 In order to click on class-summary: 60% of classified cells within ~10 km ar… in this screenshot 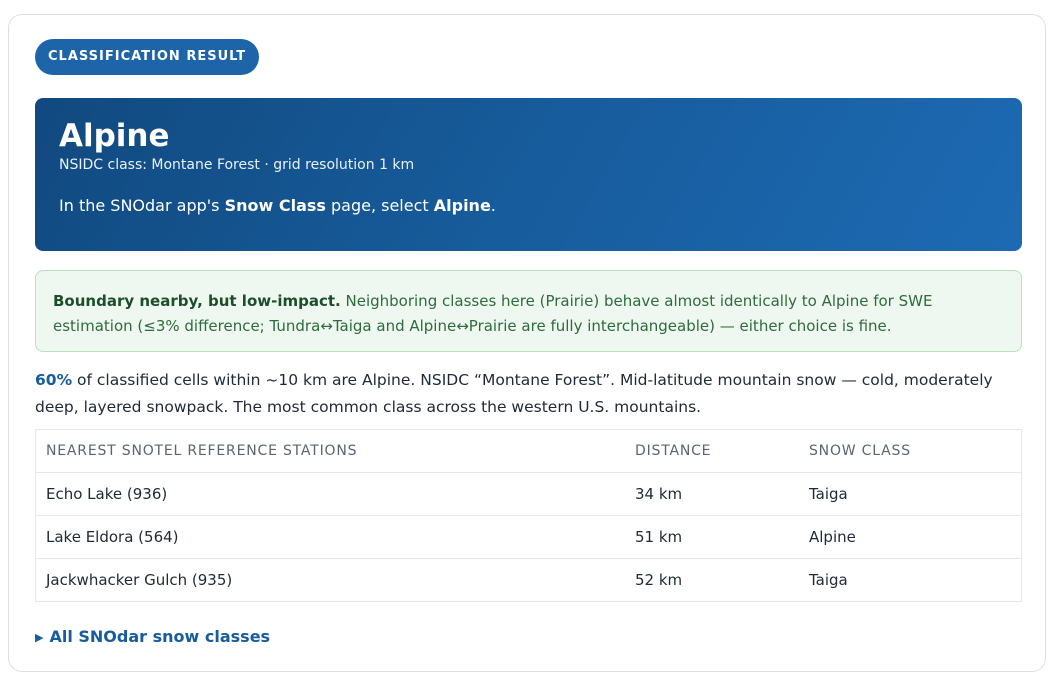, I will do `click(530, 394)`.